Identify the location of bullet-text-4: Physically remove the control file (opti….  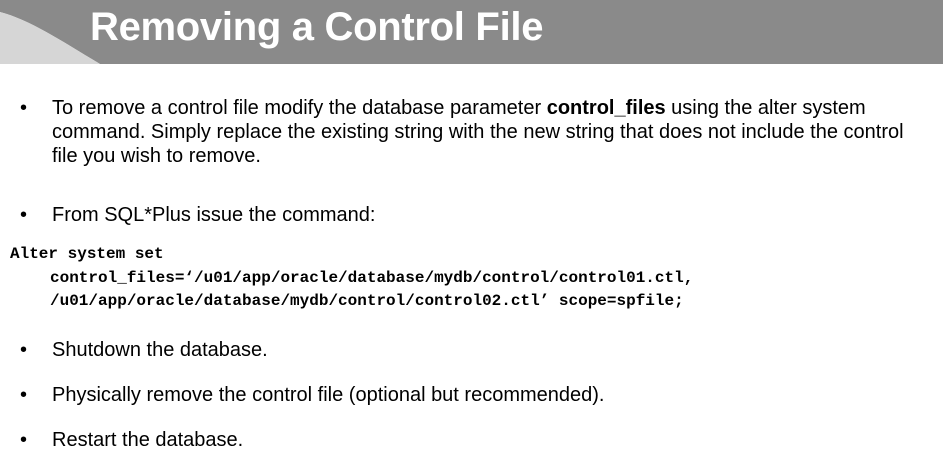
(328, 395).